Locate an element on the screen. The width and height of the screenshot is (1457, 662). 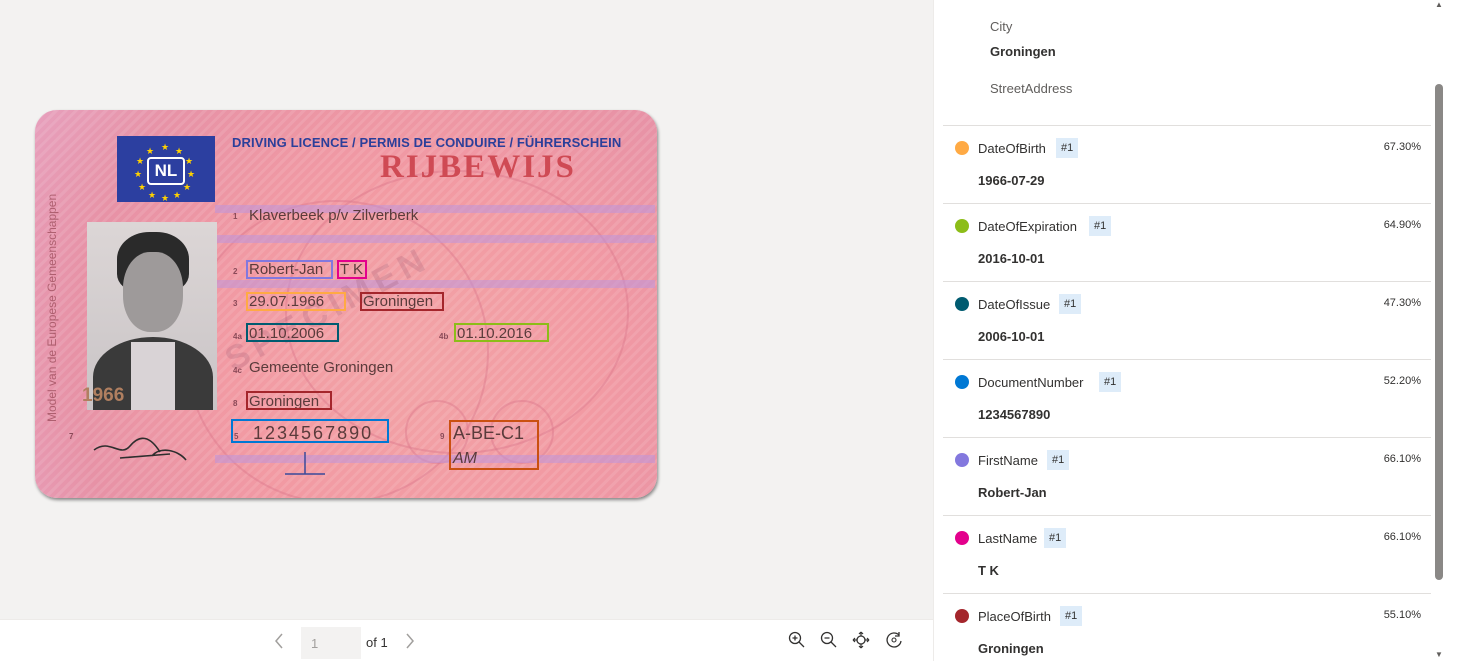
field-number: 9 is located at coordinates (442, 436).